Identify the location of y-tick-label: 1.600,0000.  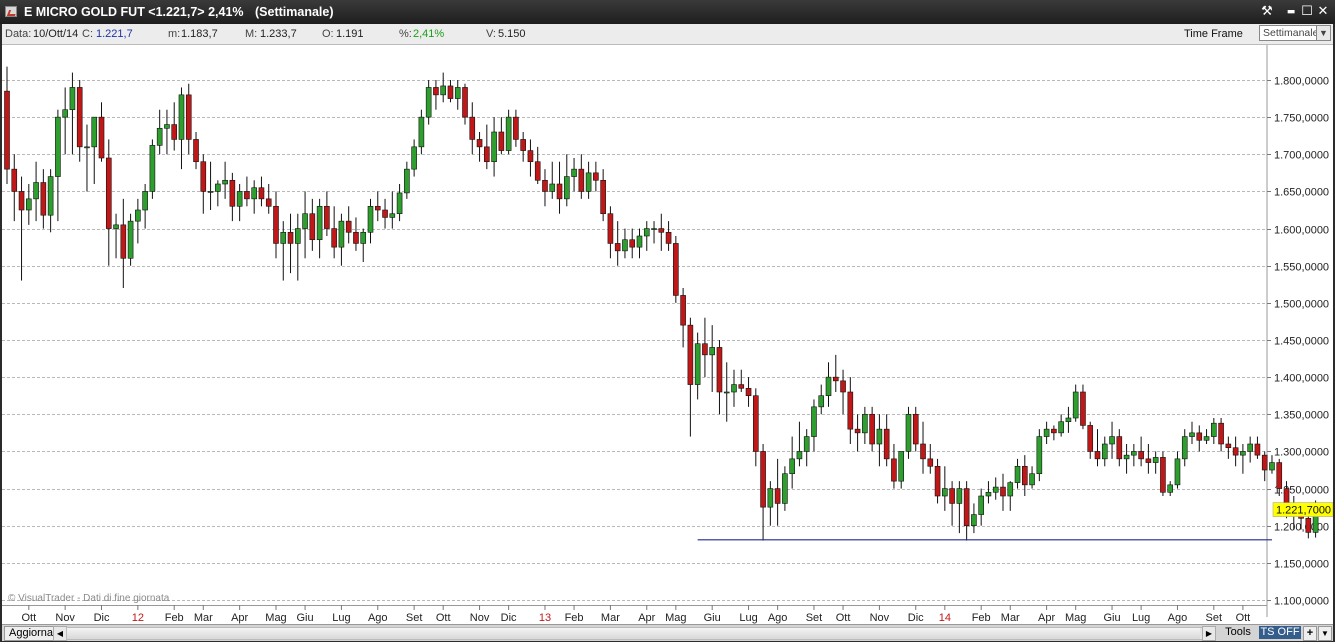
(1301, 231).